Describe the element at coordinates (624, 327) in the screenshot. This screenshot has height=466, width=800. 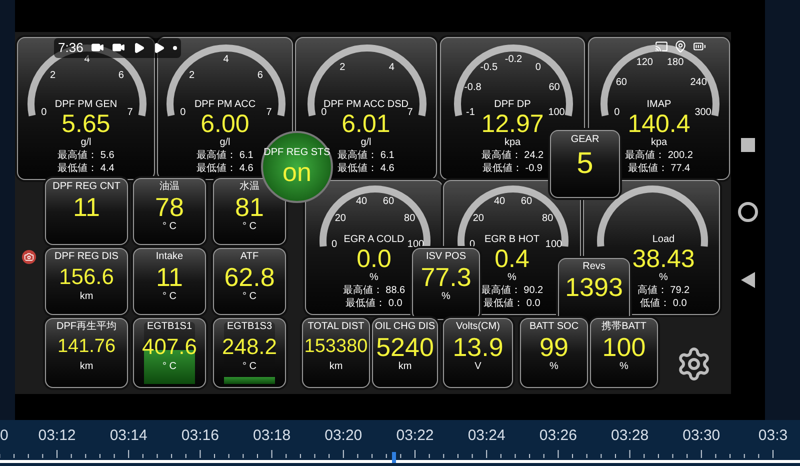
I see `tile-title: 携帯BATT` at that location.